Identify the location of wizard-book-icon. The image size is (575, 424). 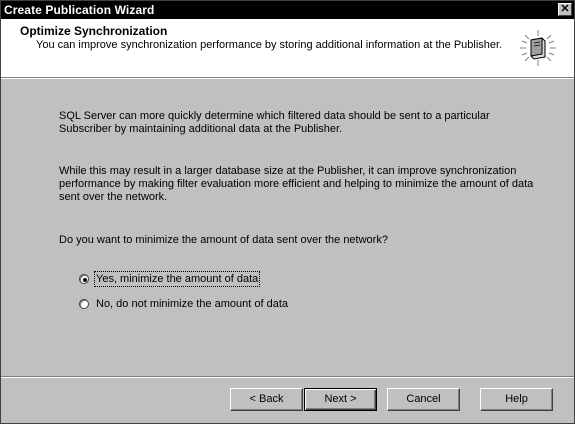
(538, 48).